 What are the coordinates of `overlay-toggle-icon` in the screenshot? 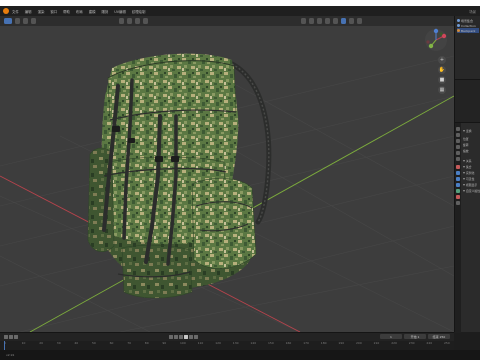 It's located at (319, 21).